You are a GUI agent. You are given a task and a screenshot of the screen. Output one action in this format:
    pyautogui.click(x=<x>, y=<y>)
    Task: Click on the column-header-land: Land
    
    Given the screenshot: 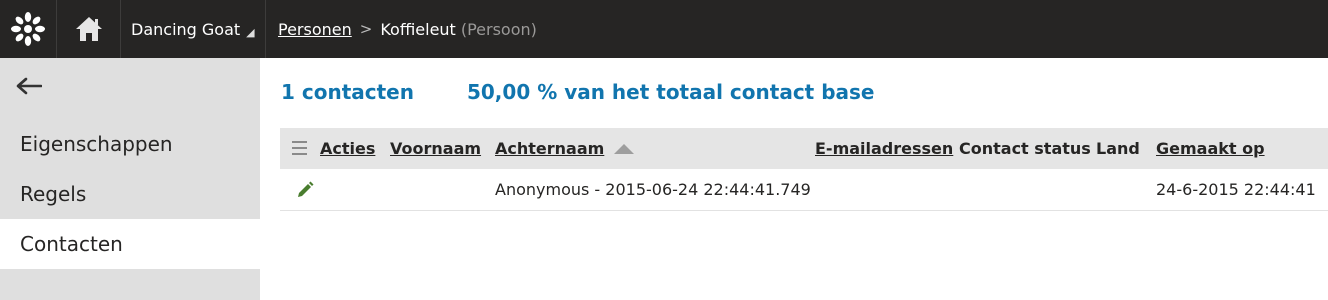 What is the action you would take?
    pyautogui.click(x=1118, y=148)
    